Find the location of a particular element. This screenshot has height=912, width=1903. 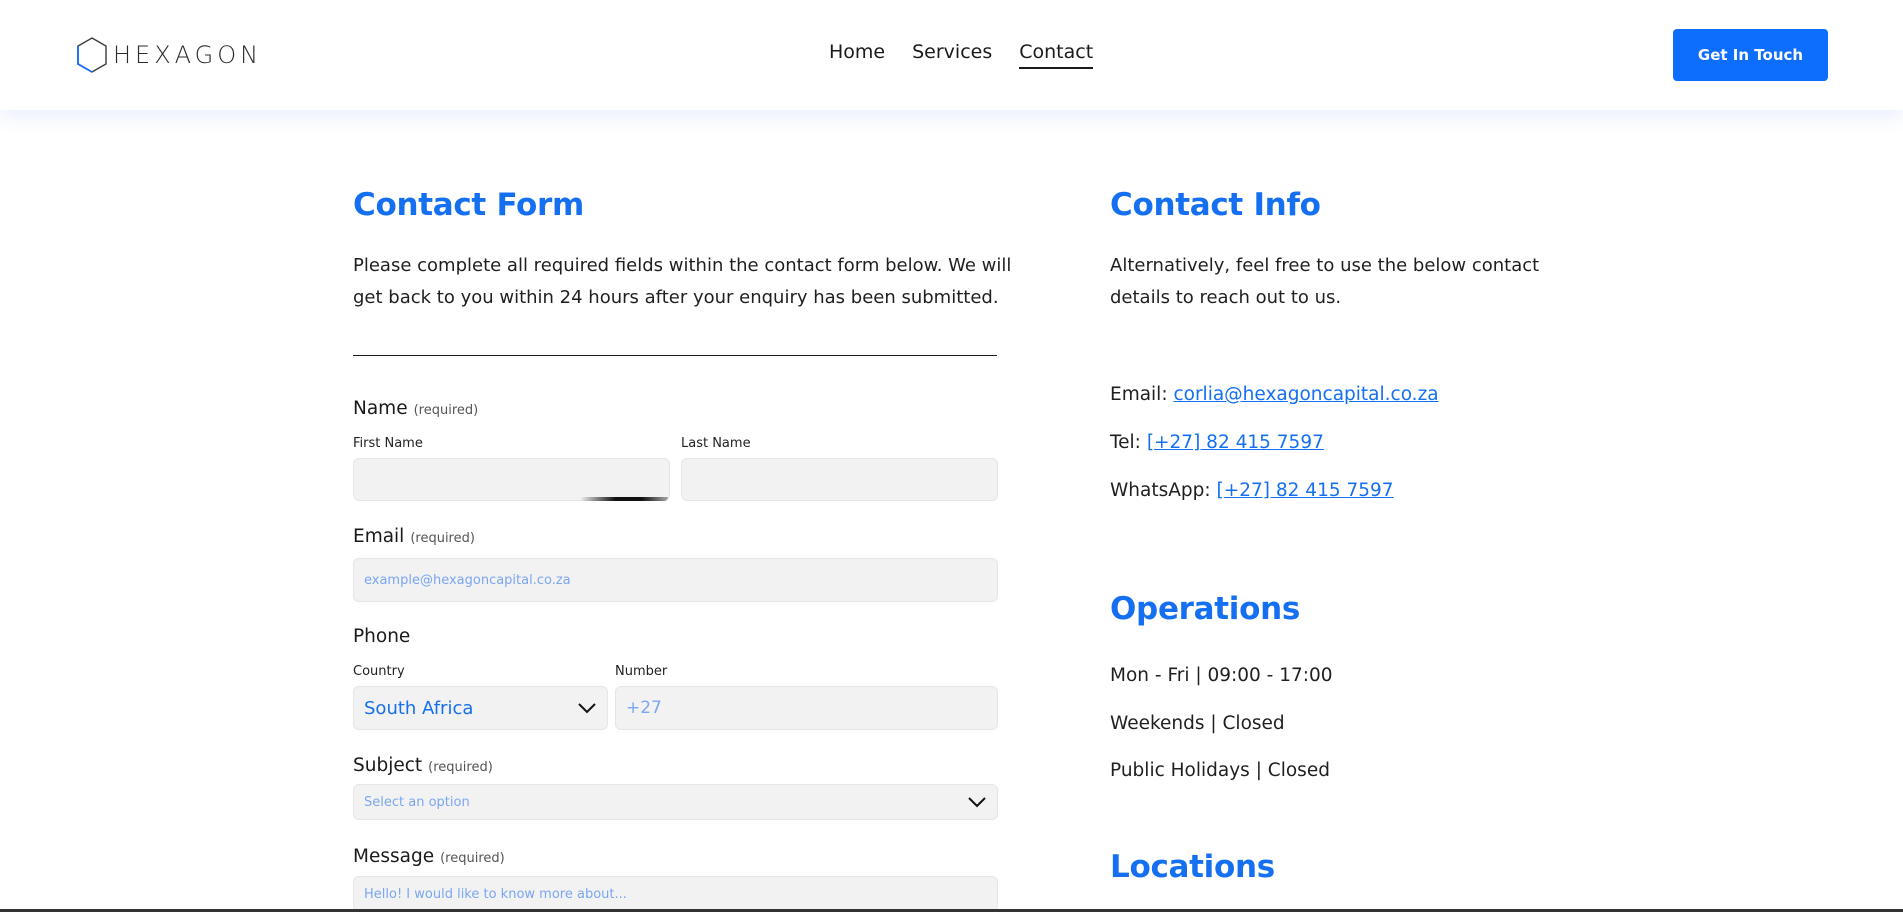

nav-home: Home is located at coordinates (857, 55).